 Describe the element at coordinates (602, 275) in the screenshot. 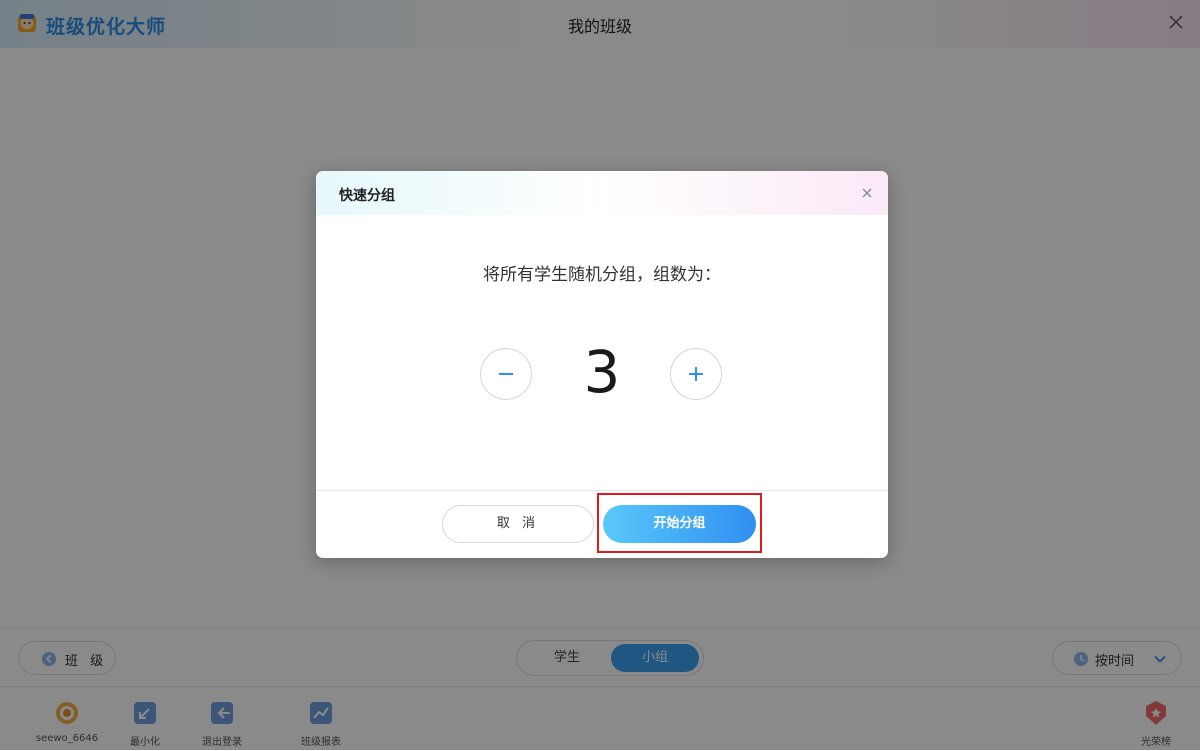

I see `dialog-prompt: 将所有学生随机分组，组数为：` at that location.